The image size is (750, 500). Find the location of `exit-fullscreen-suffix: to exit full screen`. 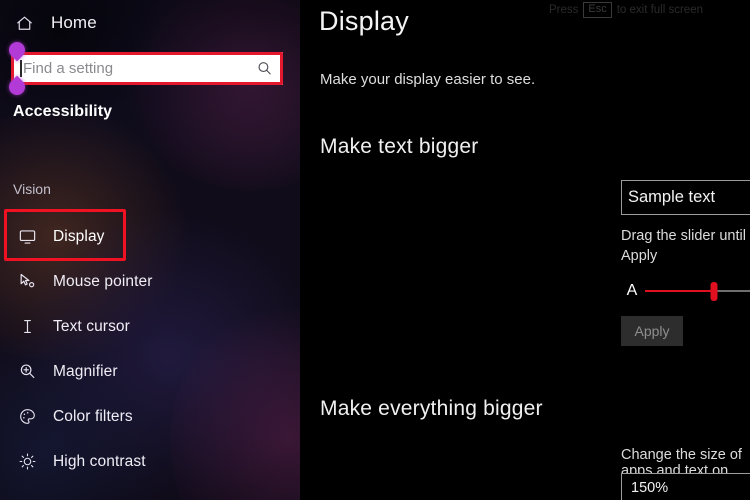

exit-fullscreen-suffix: to exit full screen is located at coordinates (659, 10).